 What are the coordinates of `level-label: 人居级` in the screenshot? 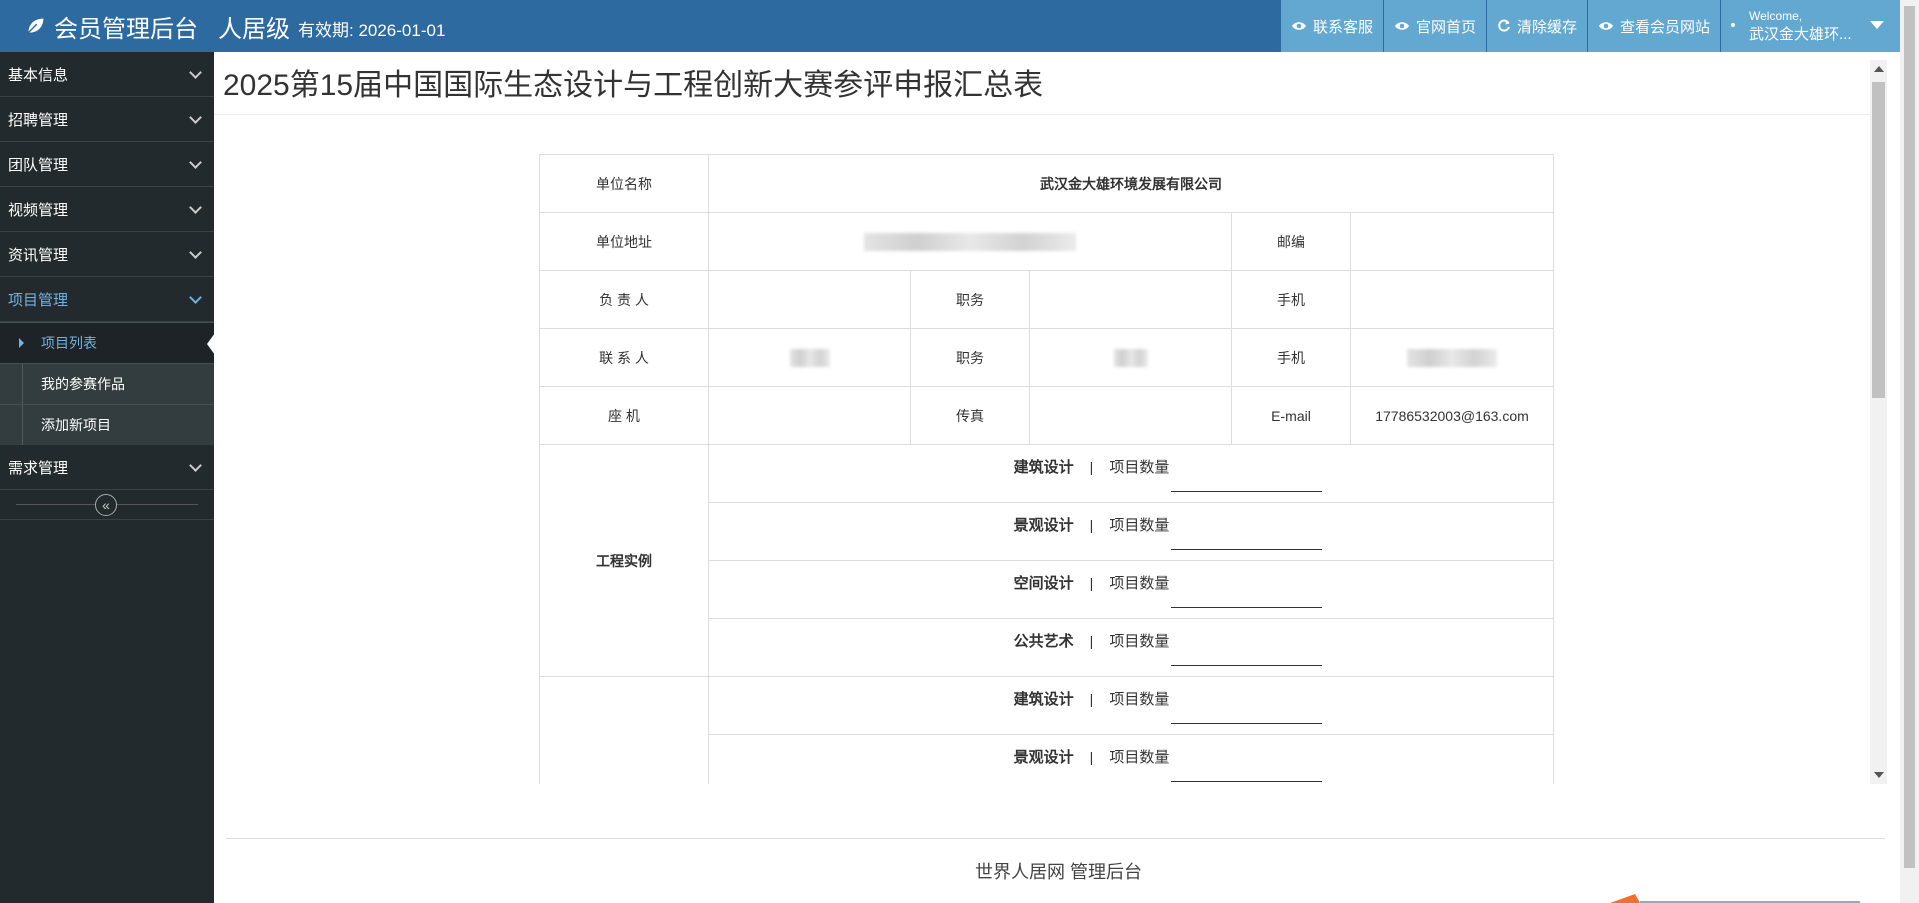 It's located at (254, 29).